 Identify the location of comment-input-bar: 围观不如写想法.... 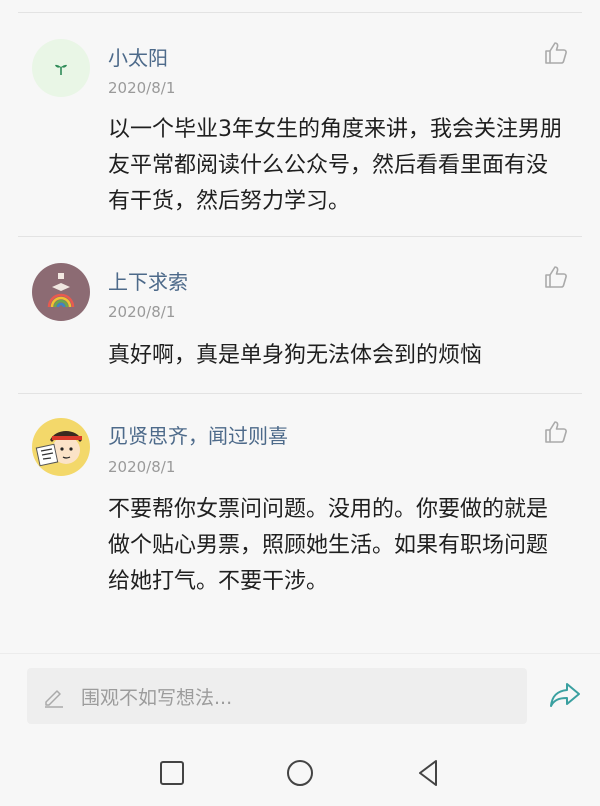
(300, 697).